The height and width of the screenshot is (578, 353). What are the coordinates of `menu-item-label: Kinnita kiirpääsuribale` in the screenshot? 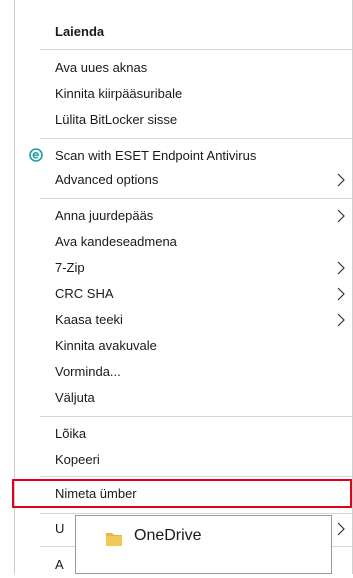 It's located at (119, 93).